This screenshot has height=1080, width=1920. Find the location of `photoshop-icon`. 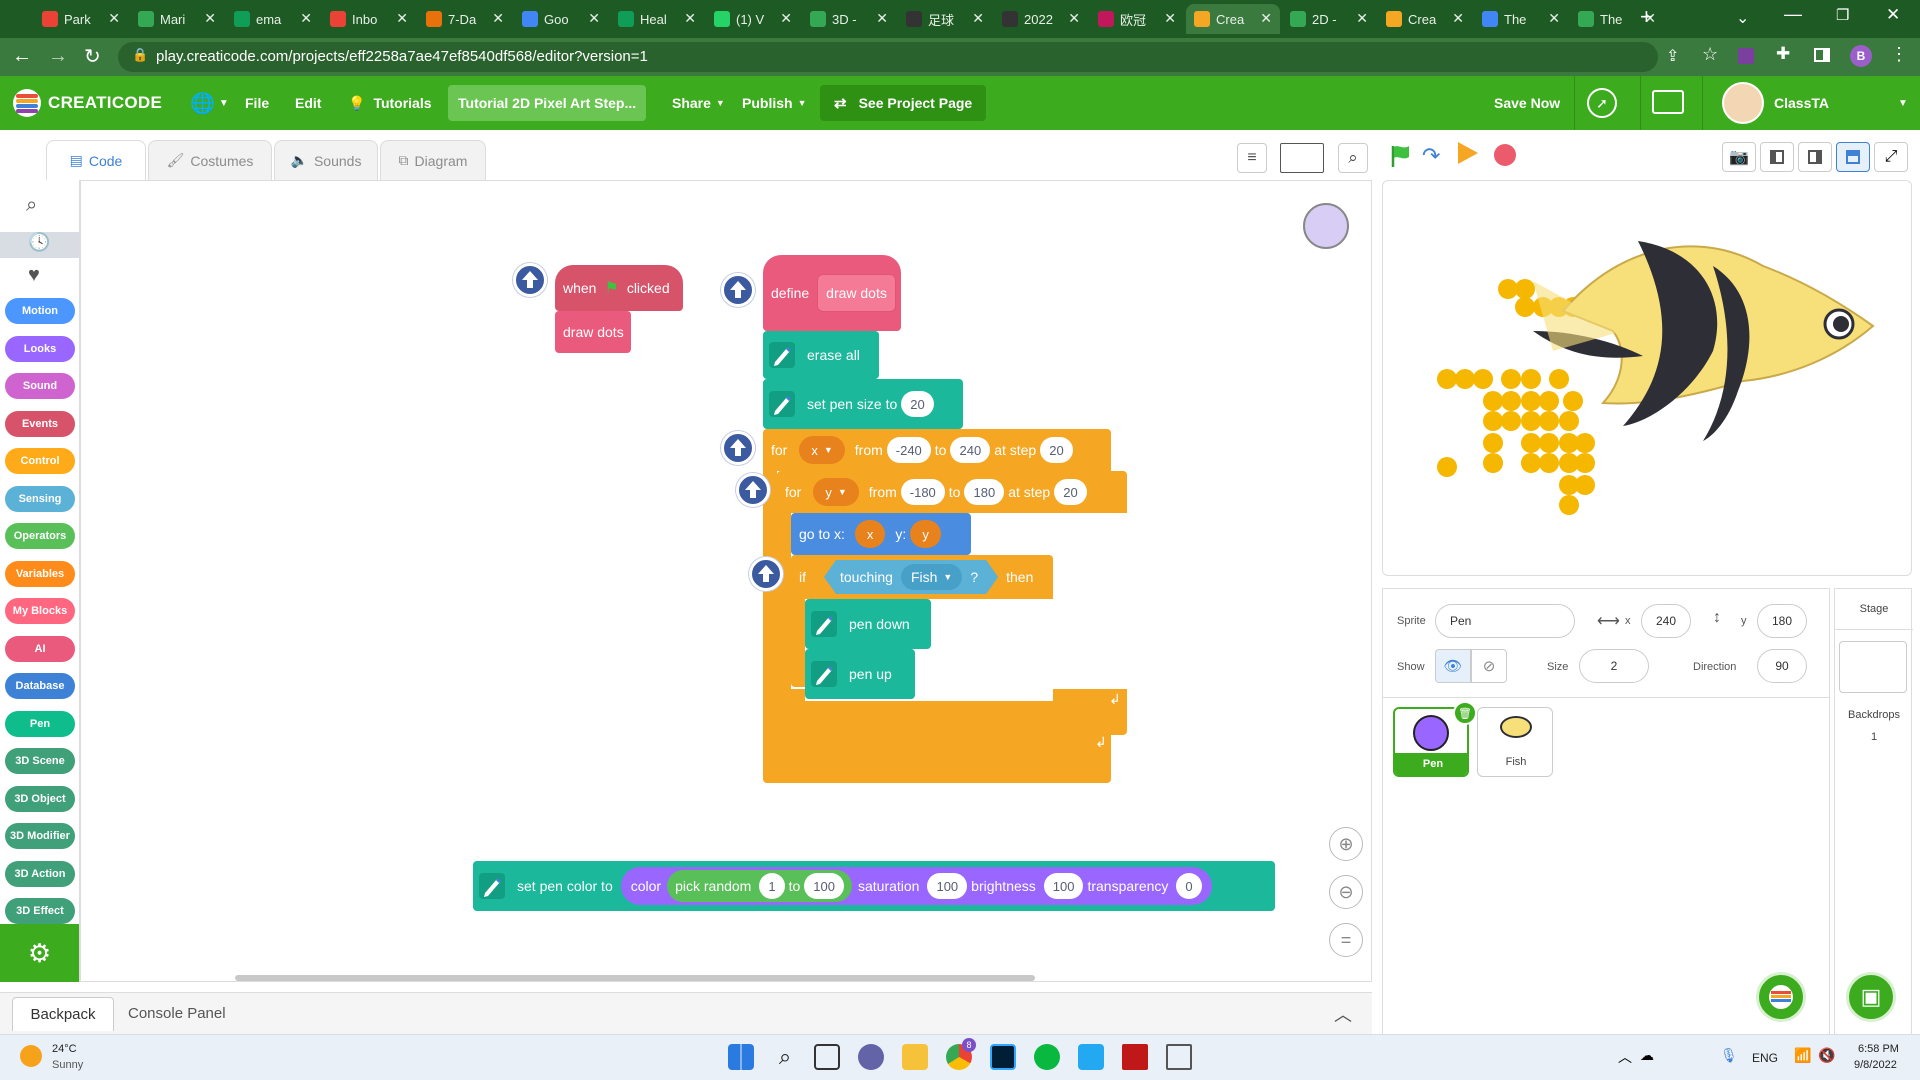

photoshop-icon is located at coordinates (1003, 1057).